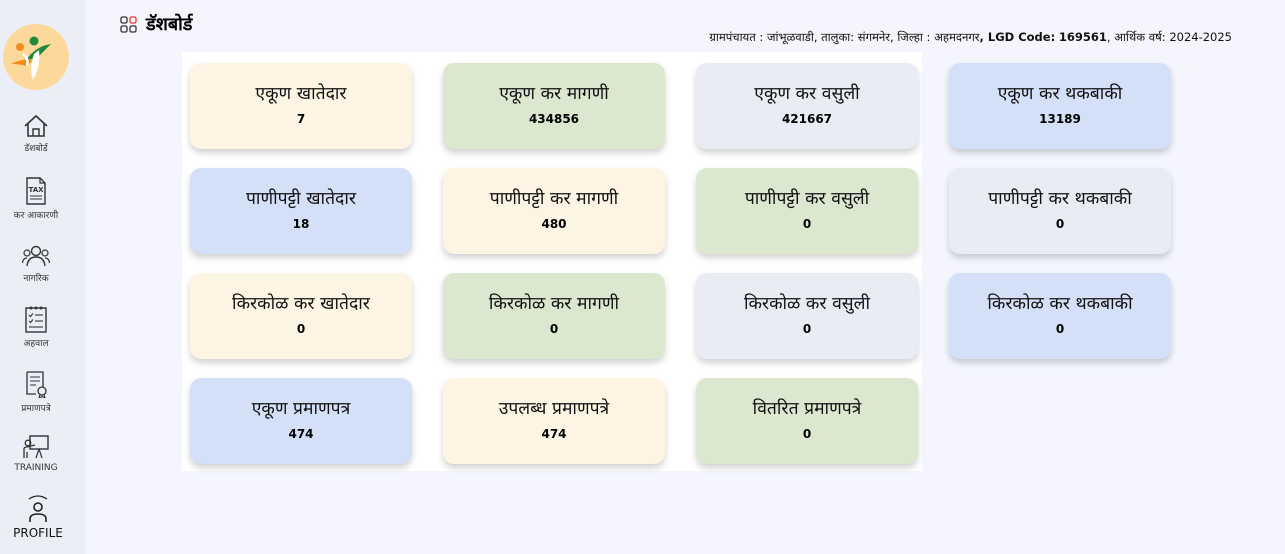  I want to click on stat-card-water-accounts: पाणीपट्टी खातेदार 18, so click(301, 211).